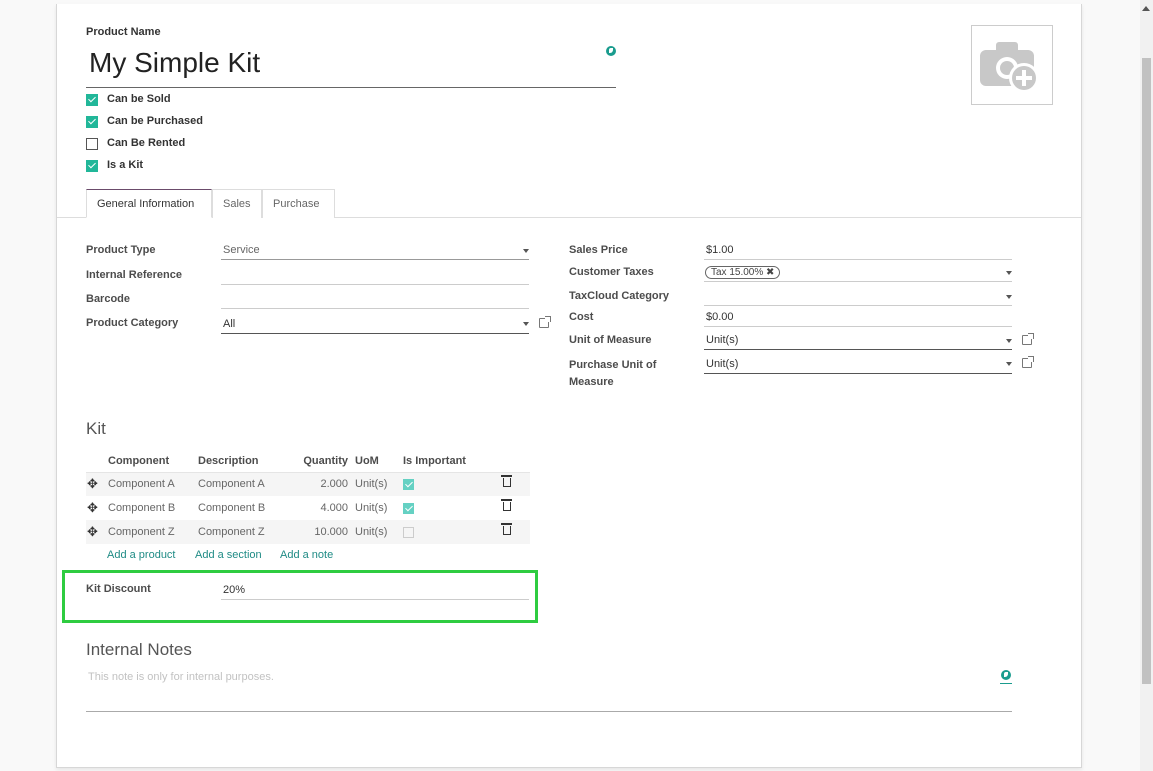 Image resolution: width=1153 pixels, height=771 pixels. Describe the element at coordinates (152, 461) in the screenshot. I see `column-header-component: Component` at that location.